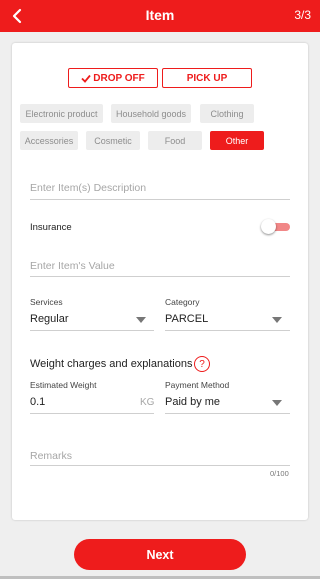 The image size is (320, 579). I want to click on app-header: Item 3/3, so click(160, 16).